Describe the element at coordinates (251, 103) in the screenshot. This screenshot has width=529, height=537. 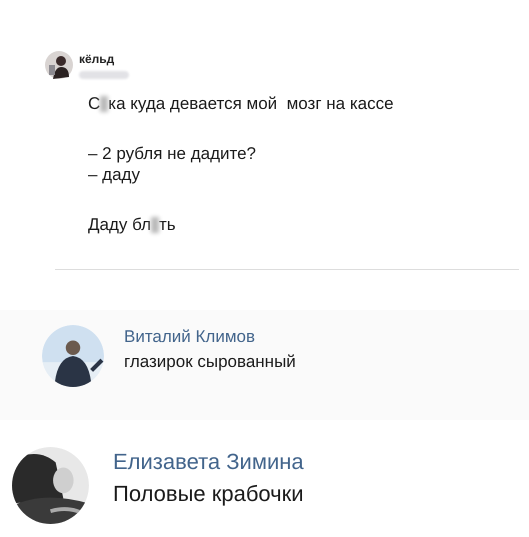
I see `post-text: ка куда девается мой мозг на кассе` at that location.